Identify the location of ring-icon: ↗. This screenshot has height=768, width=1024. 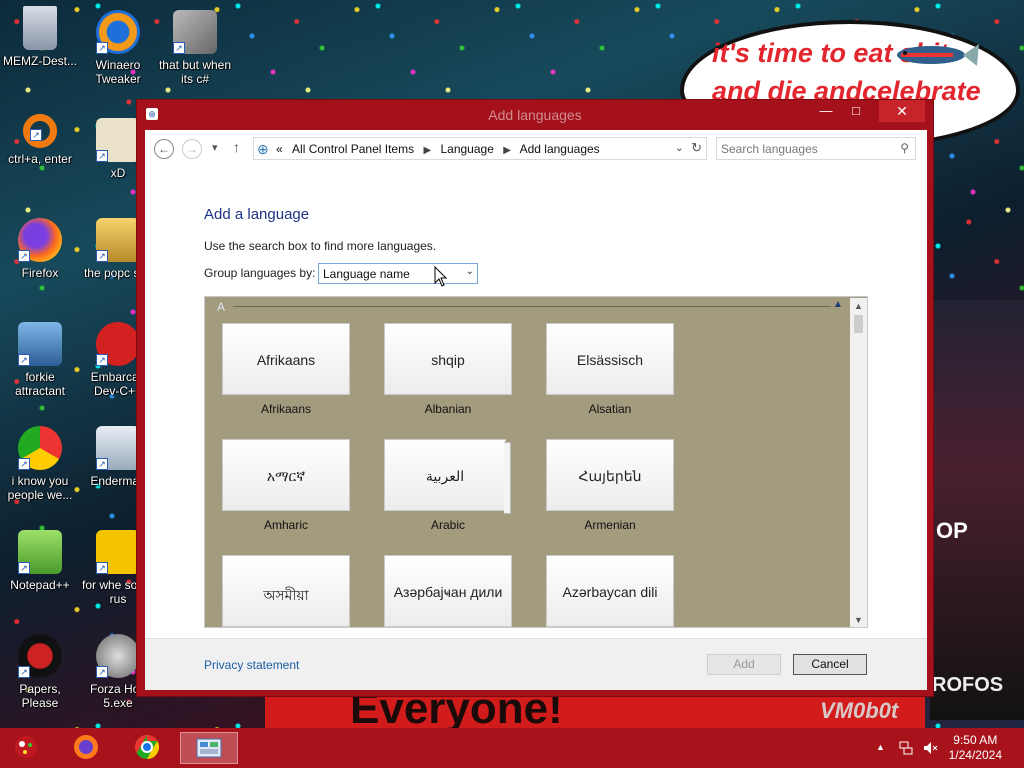
(40, 131).